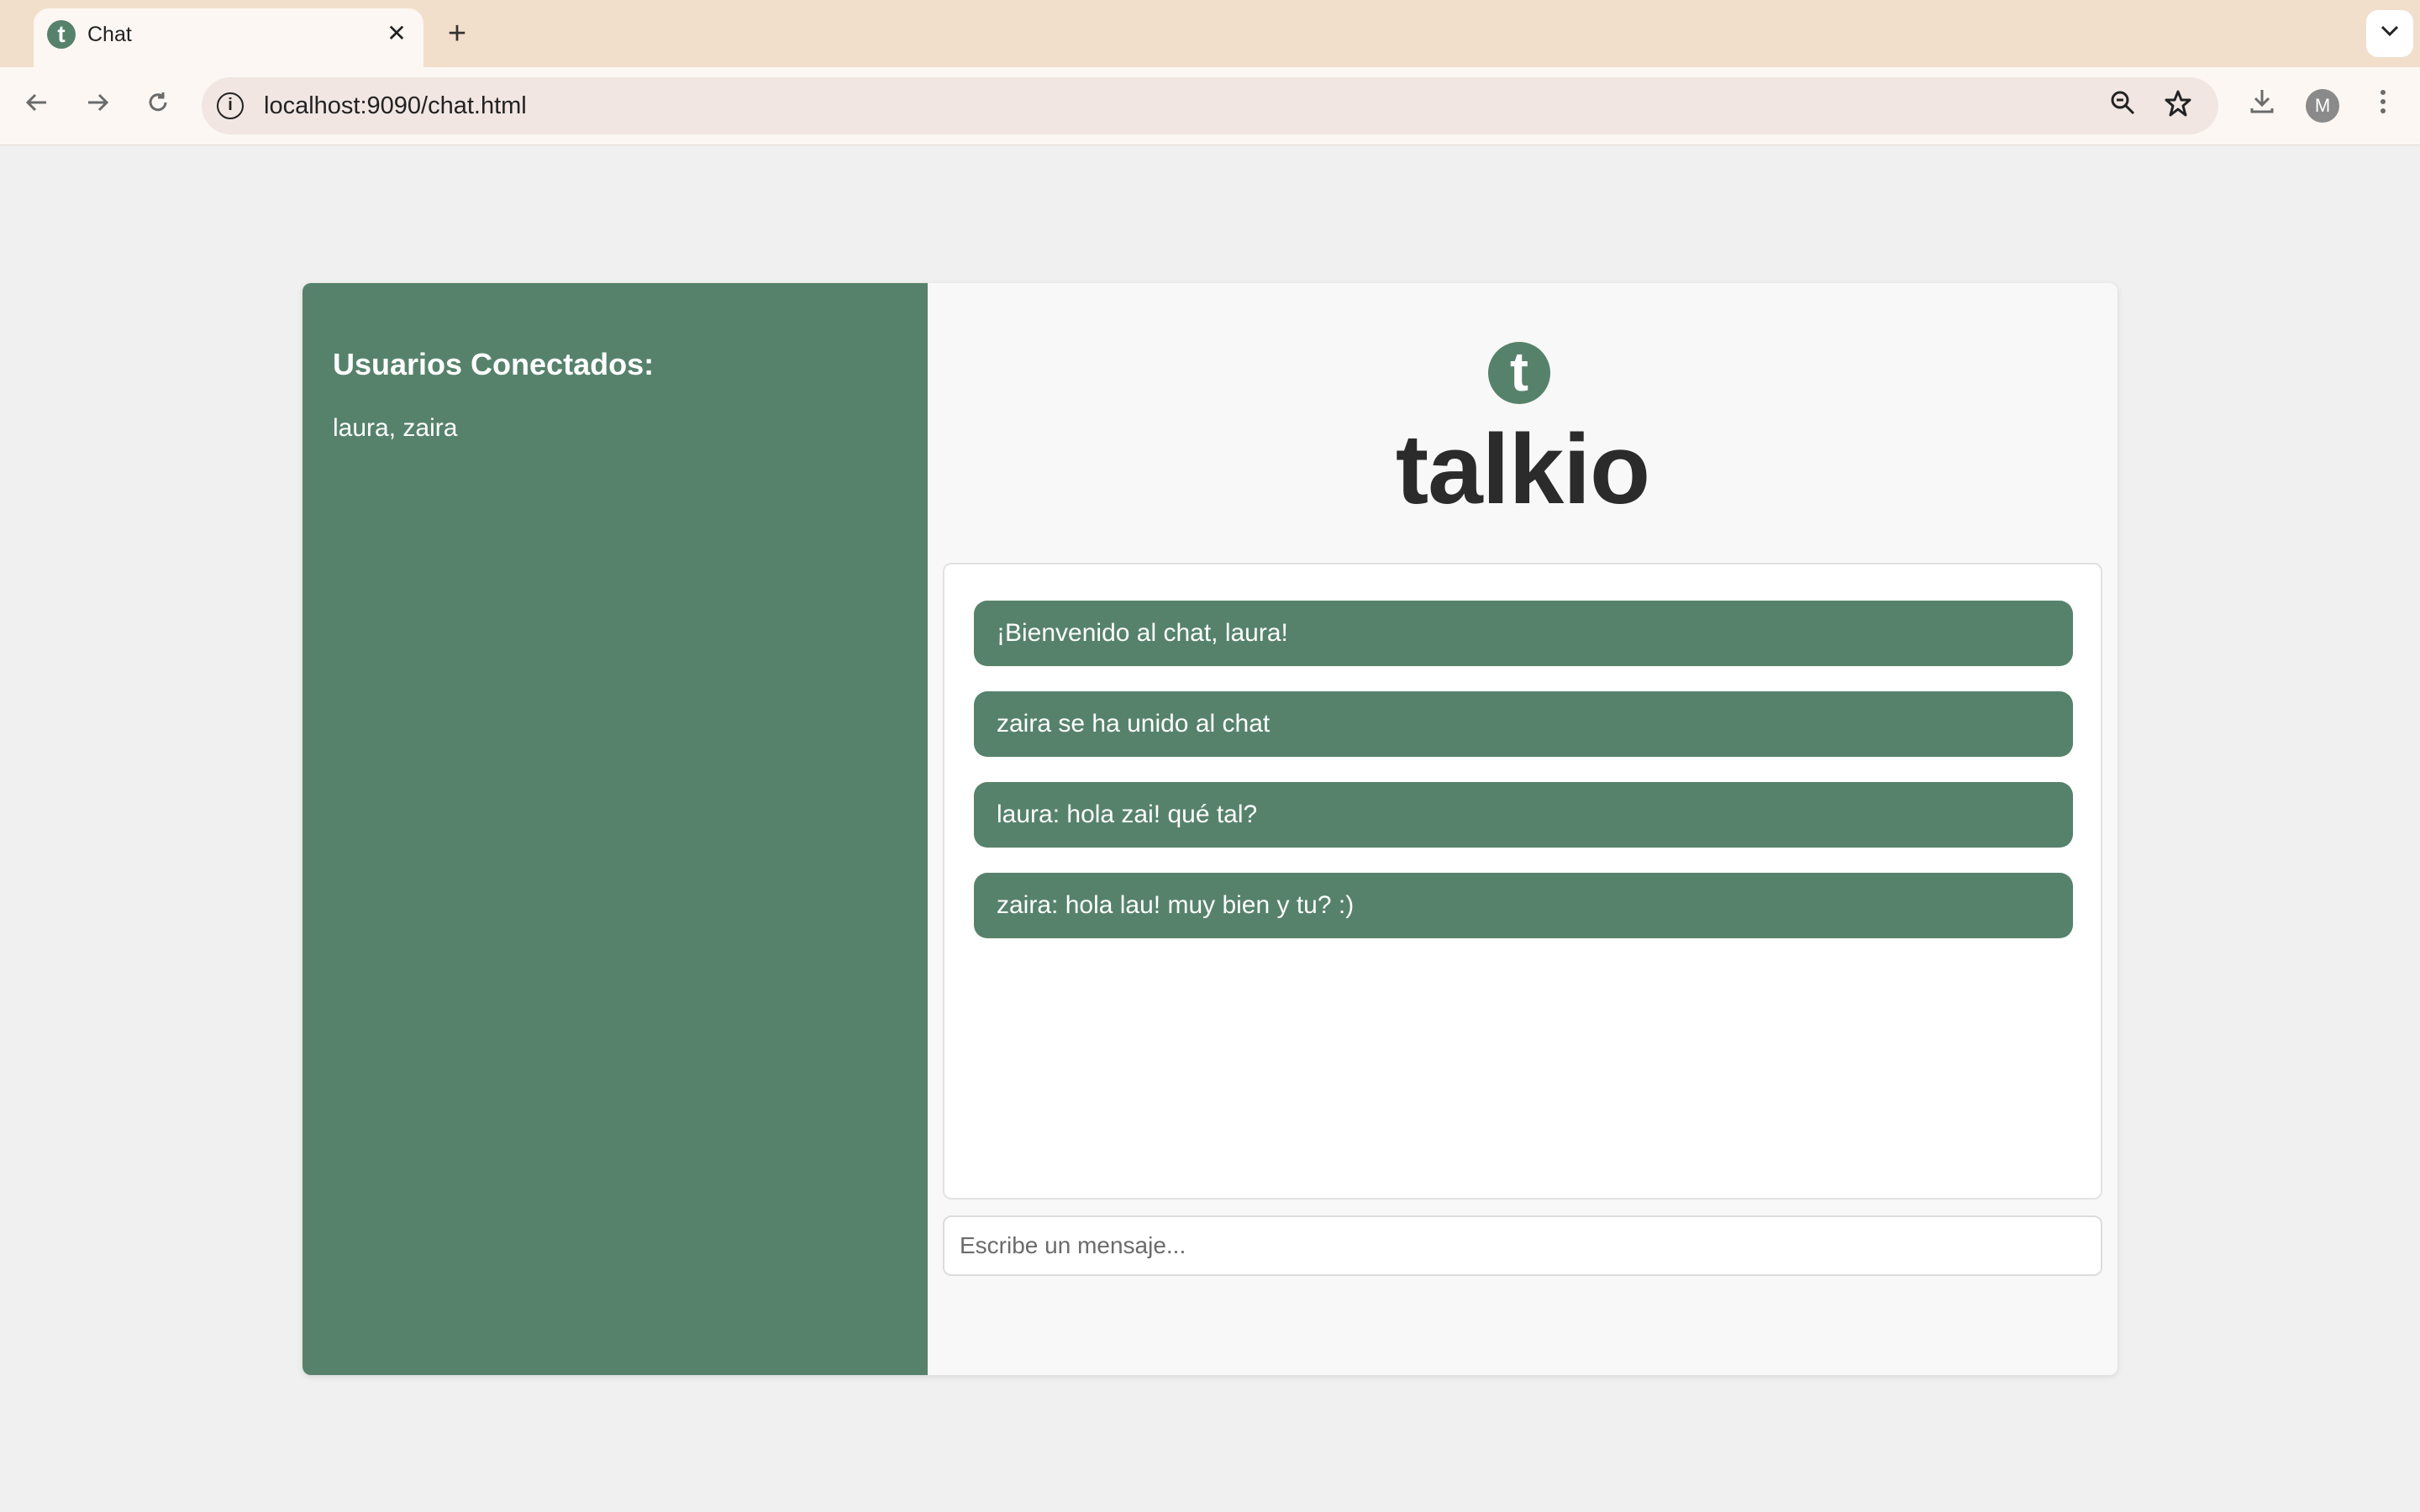  I want to click on more-menu-icon, so click(2383, 106).